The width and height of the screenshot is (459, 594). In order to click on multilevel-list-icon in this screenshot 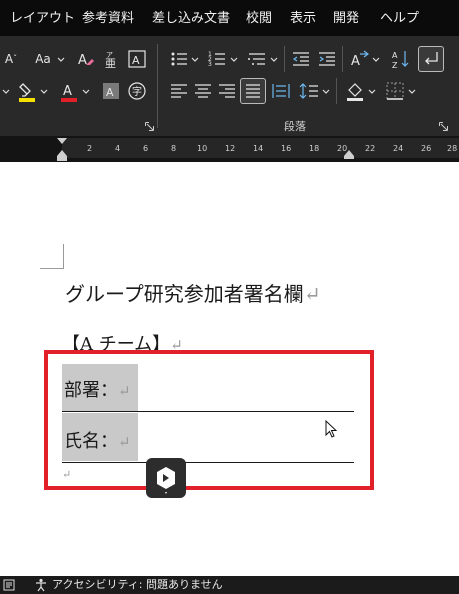, I will do `click(256, 59)`.